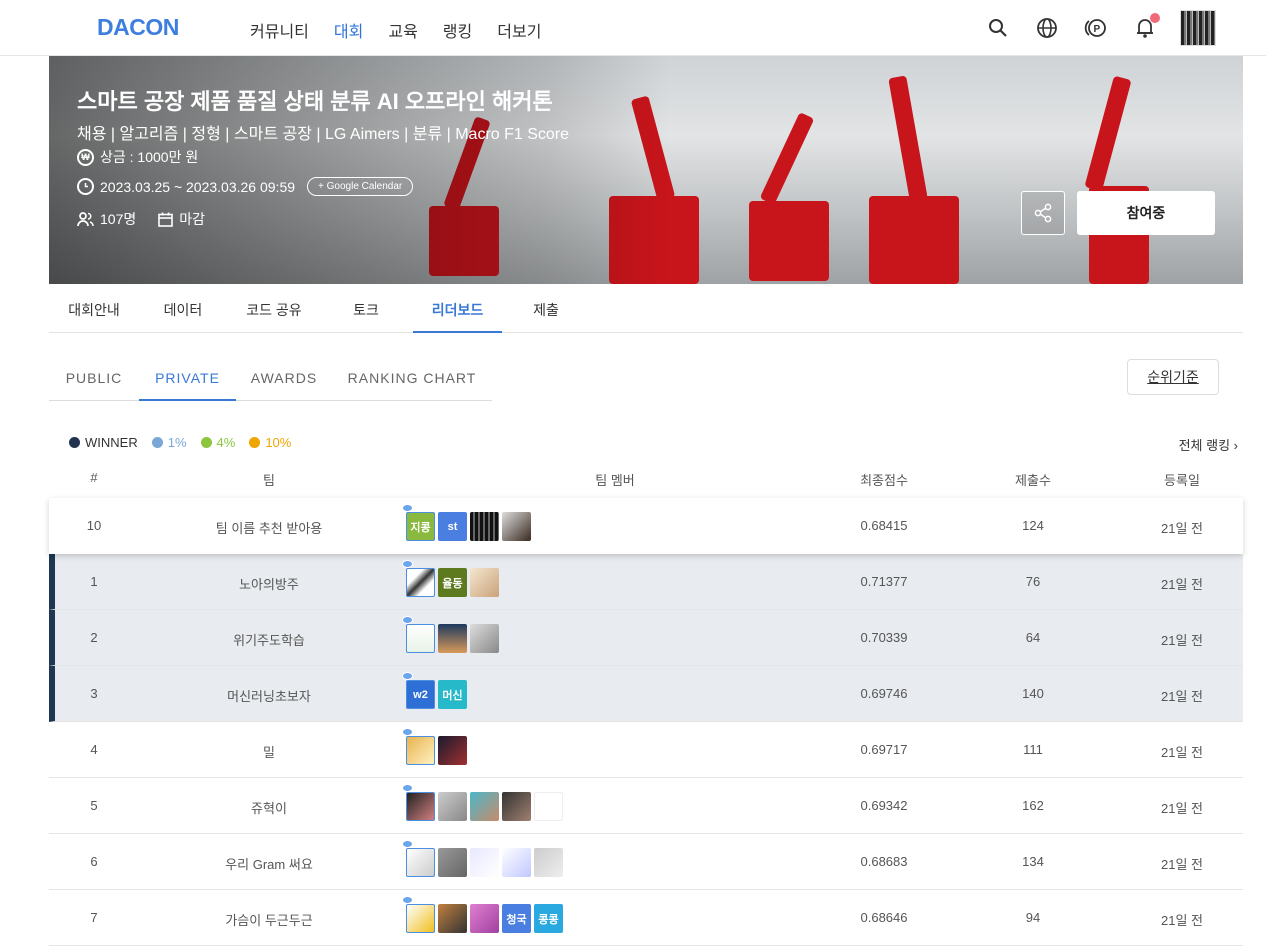  Describe the element at coordinates (94, 917) in the screenshot. I see `rank-cell: 7` at that location.